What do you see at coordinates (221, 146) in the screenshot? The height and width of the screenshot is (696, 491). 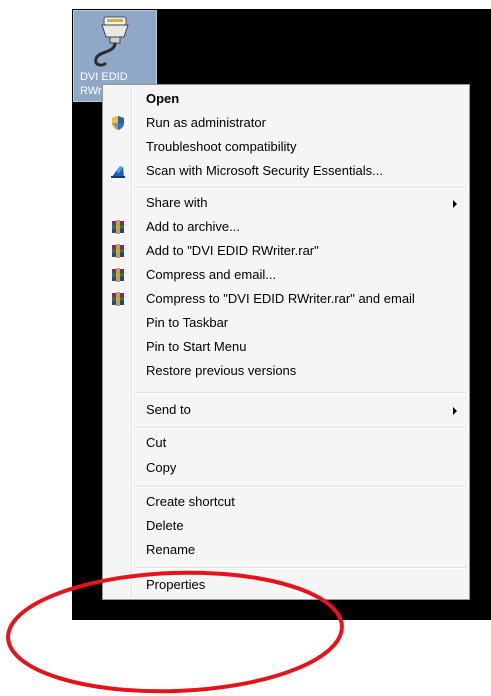 I see `menu-item-label: Troubleshoot compatibility` at bounding box center [221, 146].